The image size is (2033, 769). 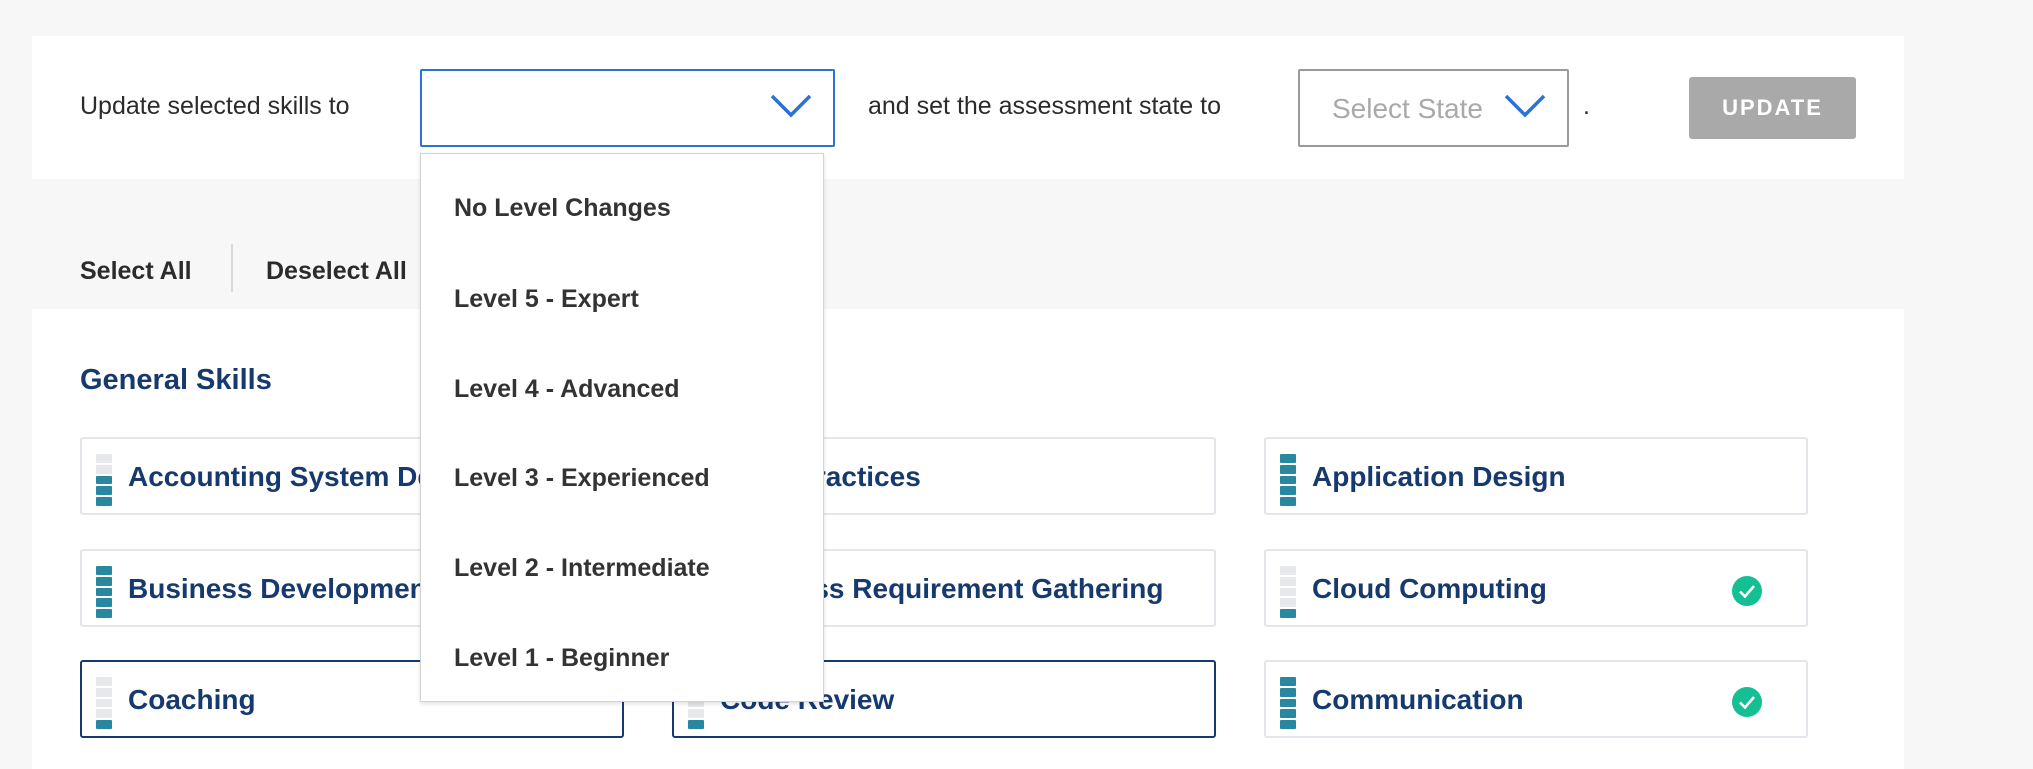 What do you see at coordinates (1536, 699) in the screenshot?
I see `skill-card: Communication` at bounding box center [1536, 699].